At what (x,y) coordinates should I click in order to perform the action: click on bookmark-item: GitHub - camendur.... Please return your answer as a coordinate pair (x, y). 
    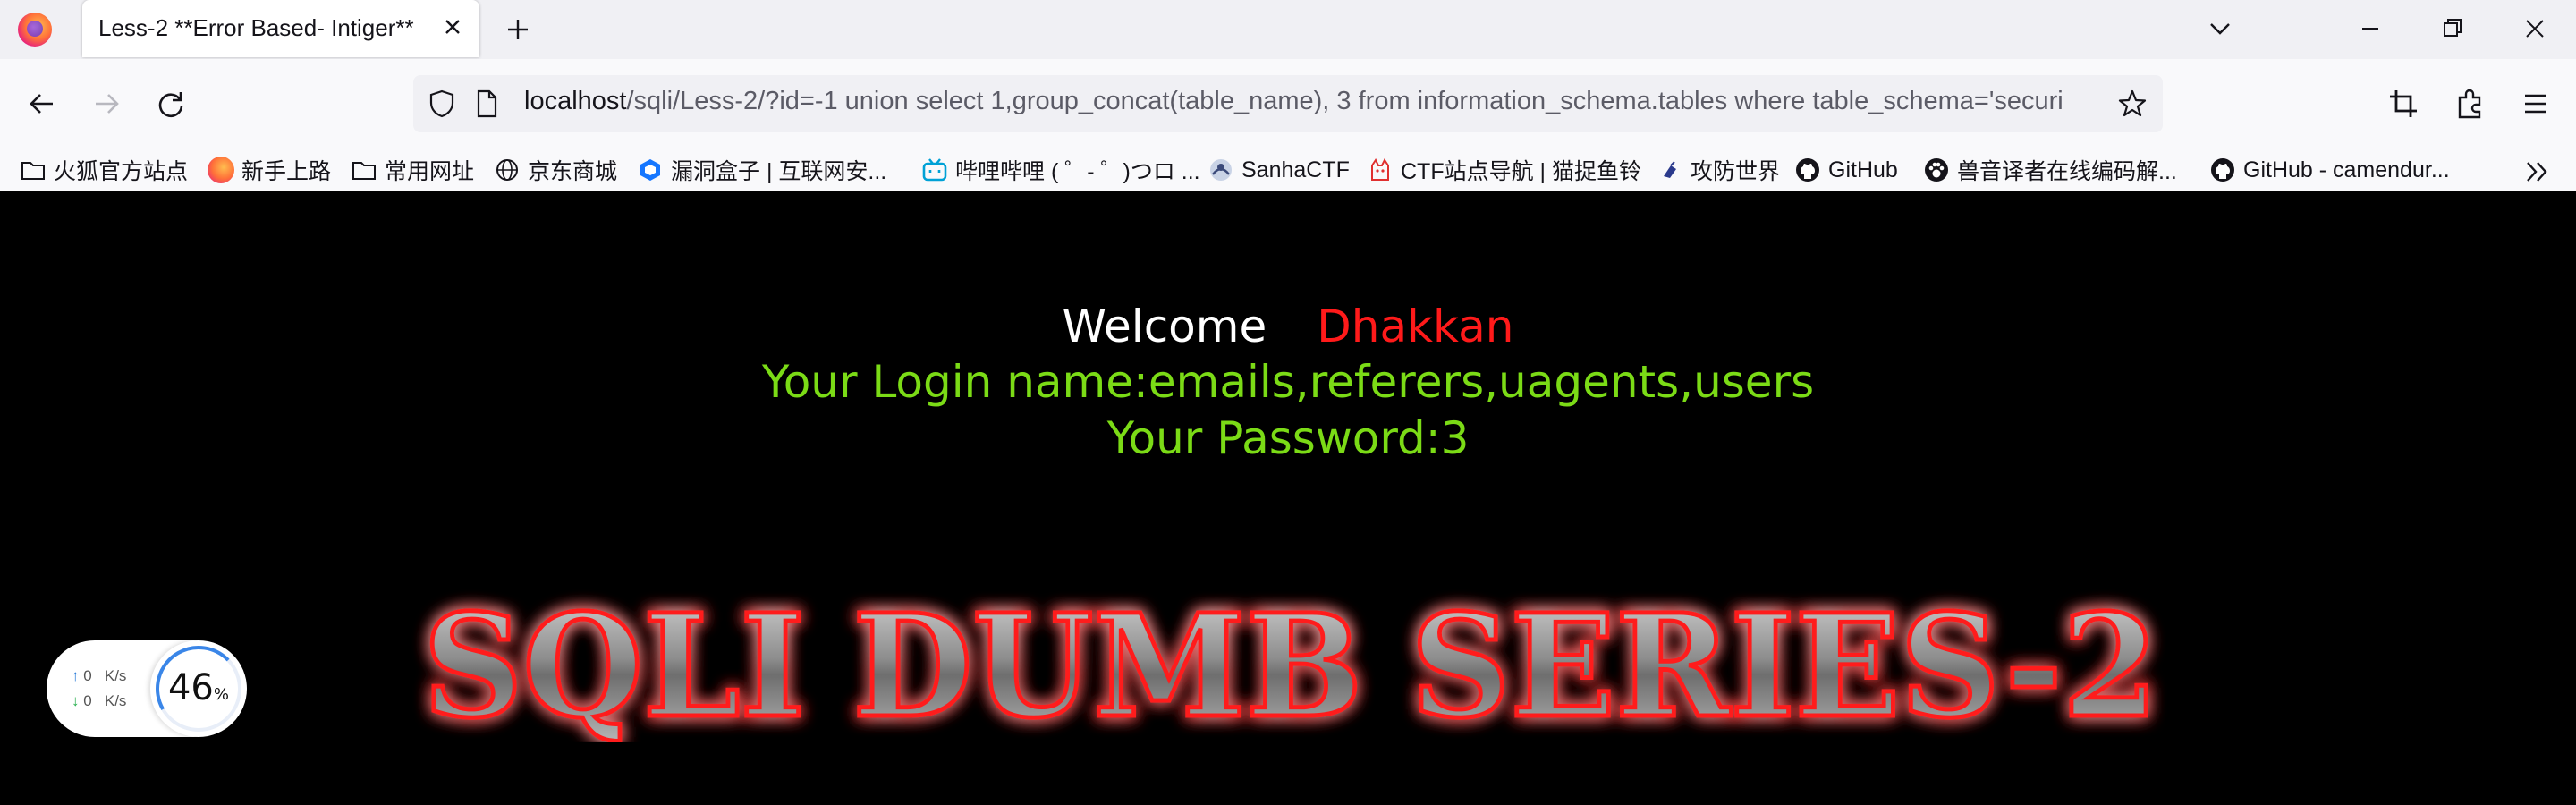
    Looking at the image, I should click on (2329, 170).